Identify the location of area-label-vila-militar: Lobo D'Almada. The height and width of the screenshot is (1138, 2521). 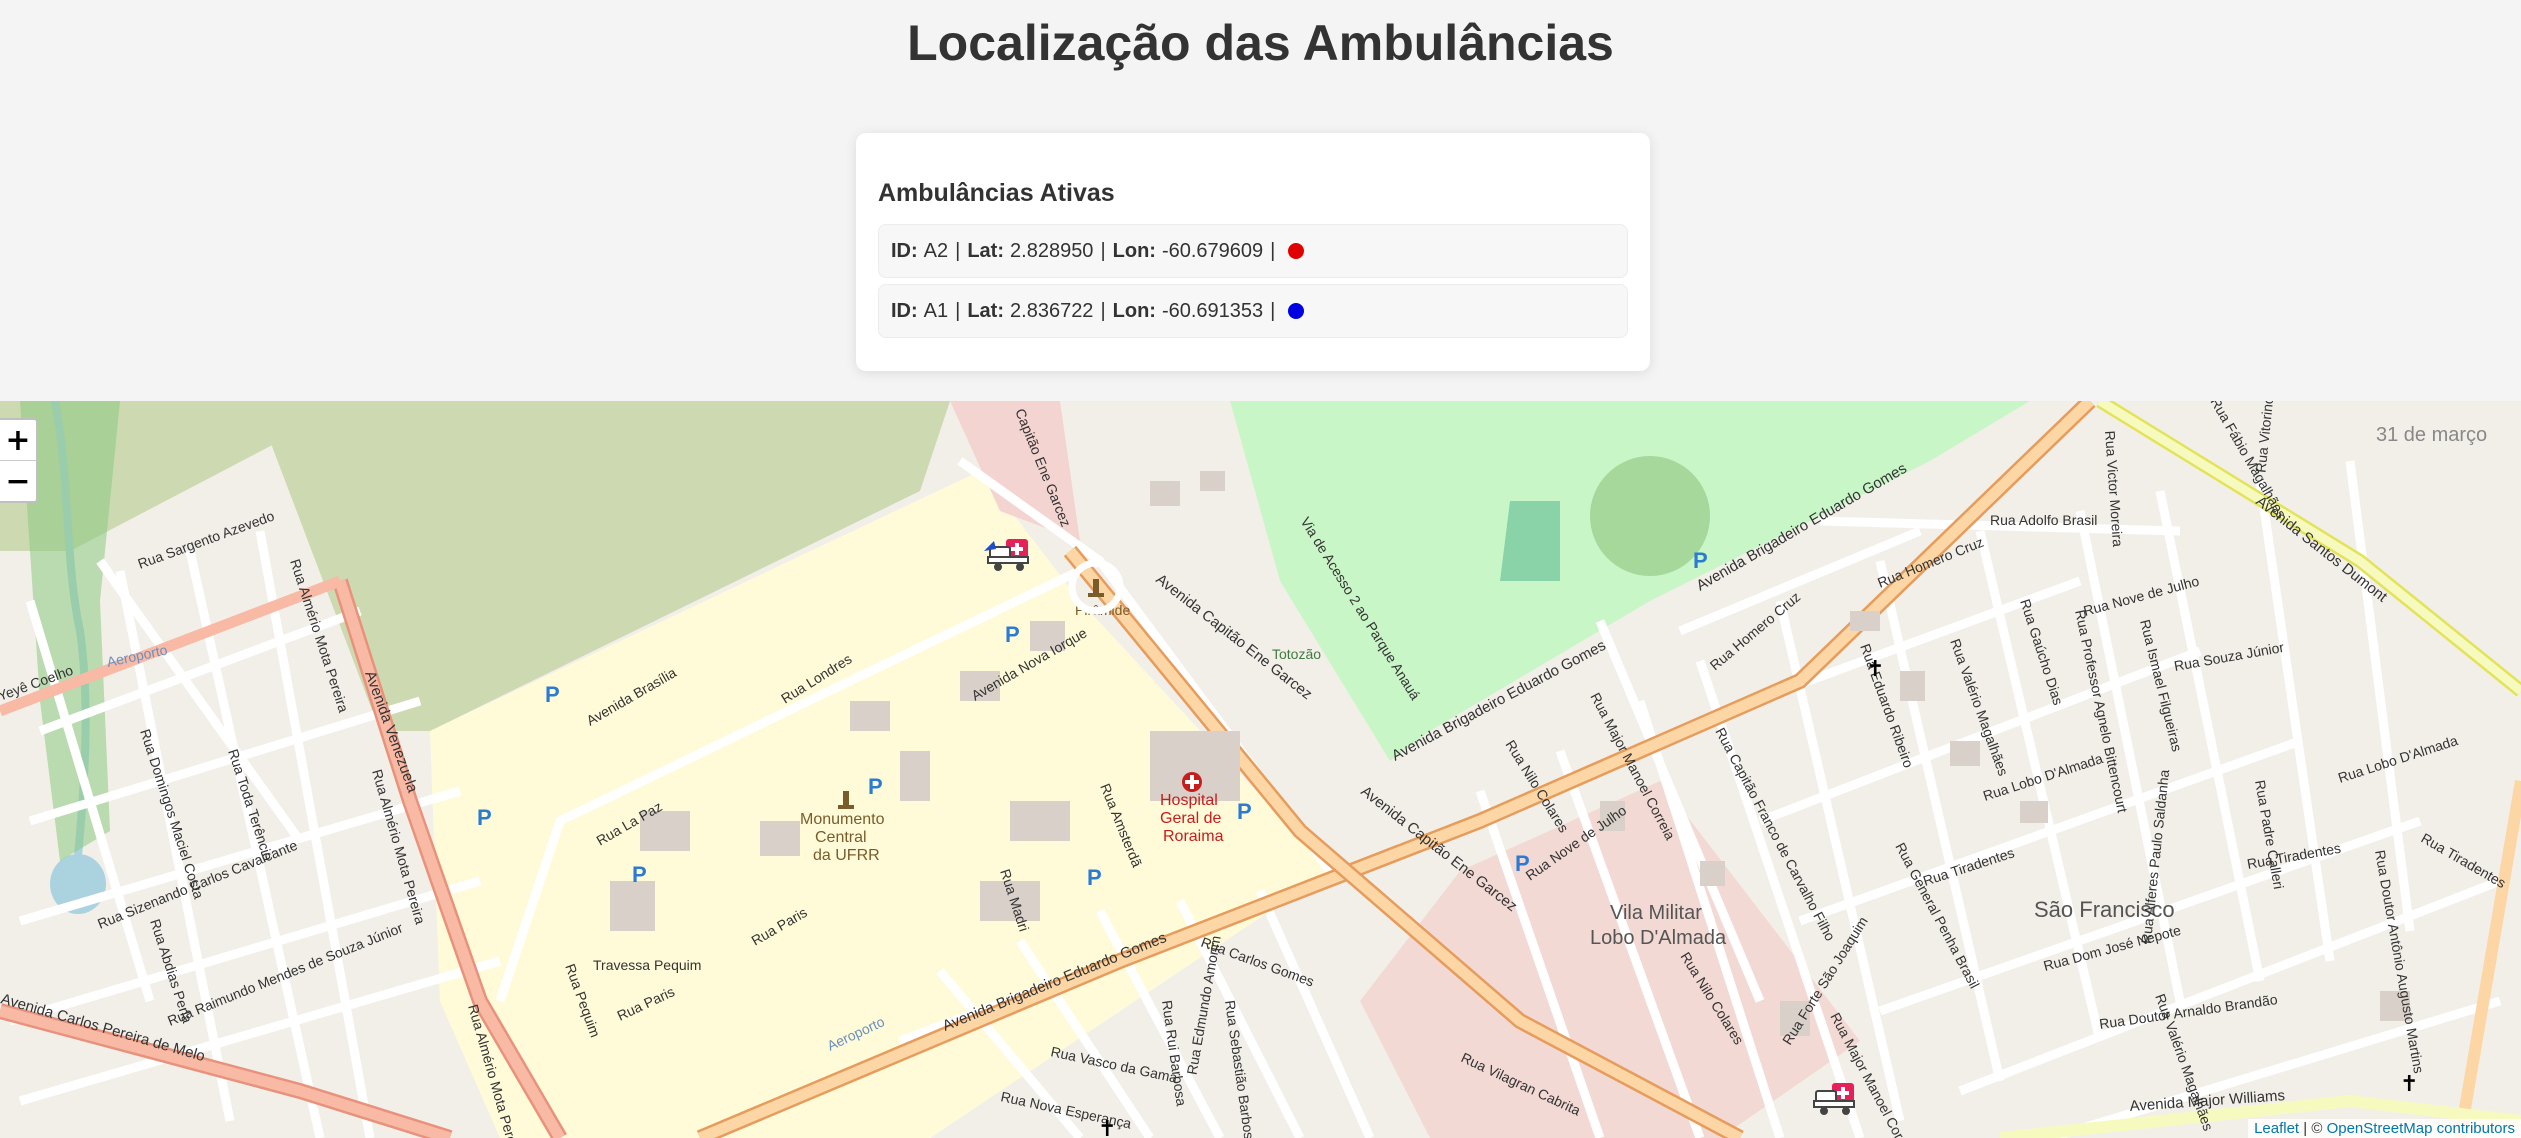
(1658, 938).